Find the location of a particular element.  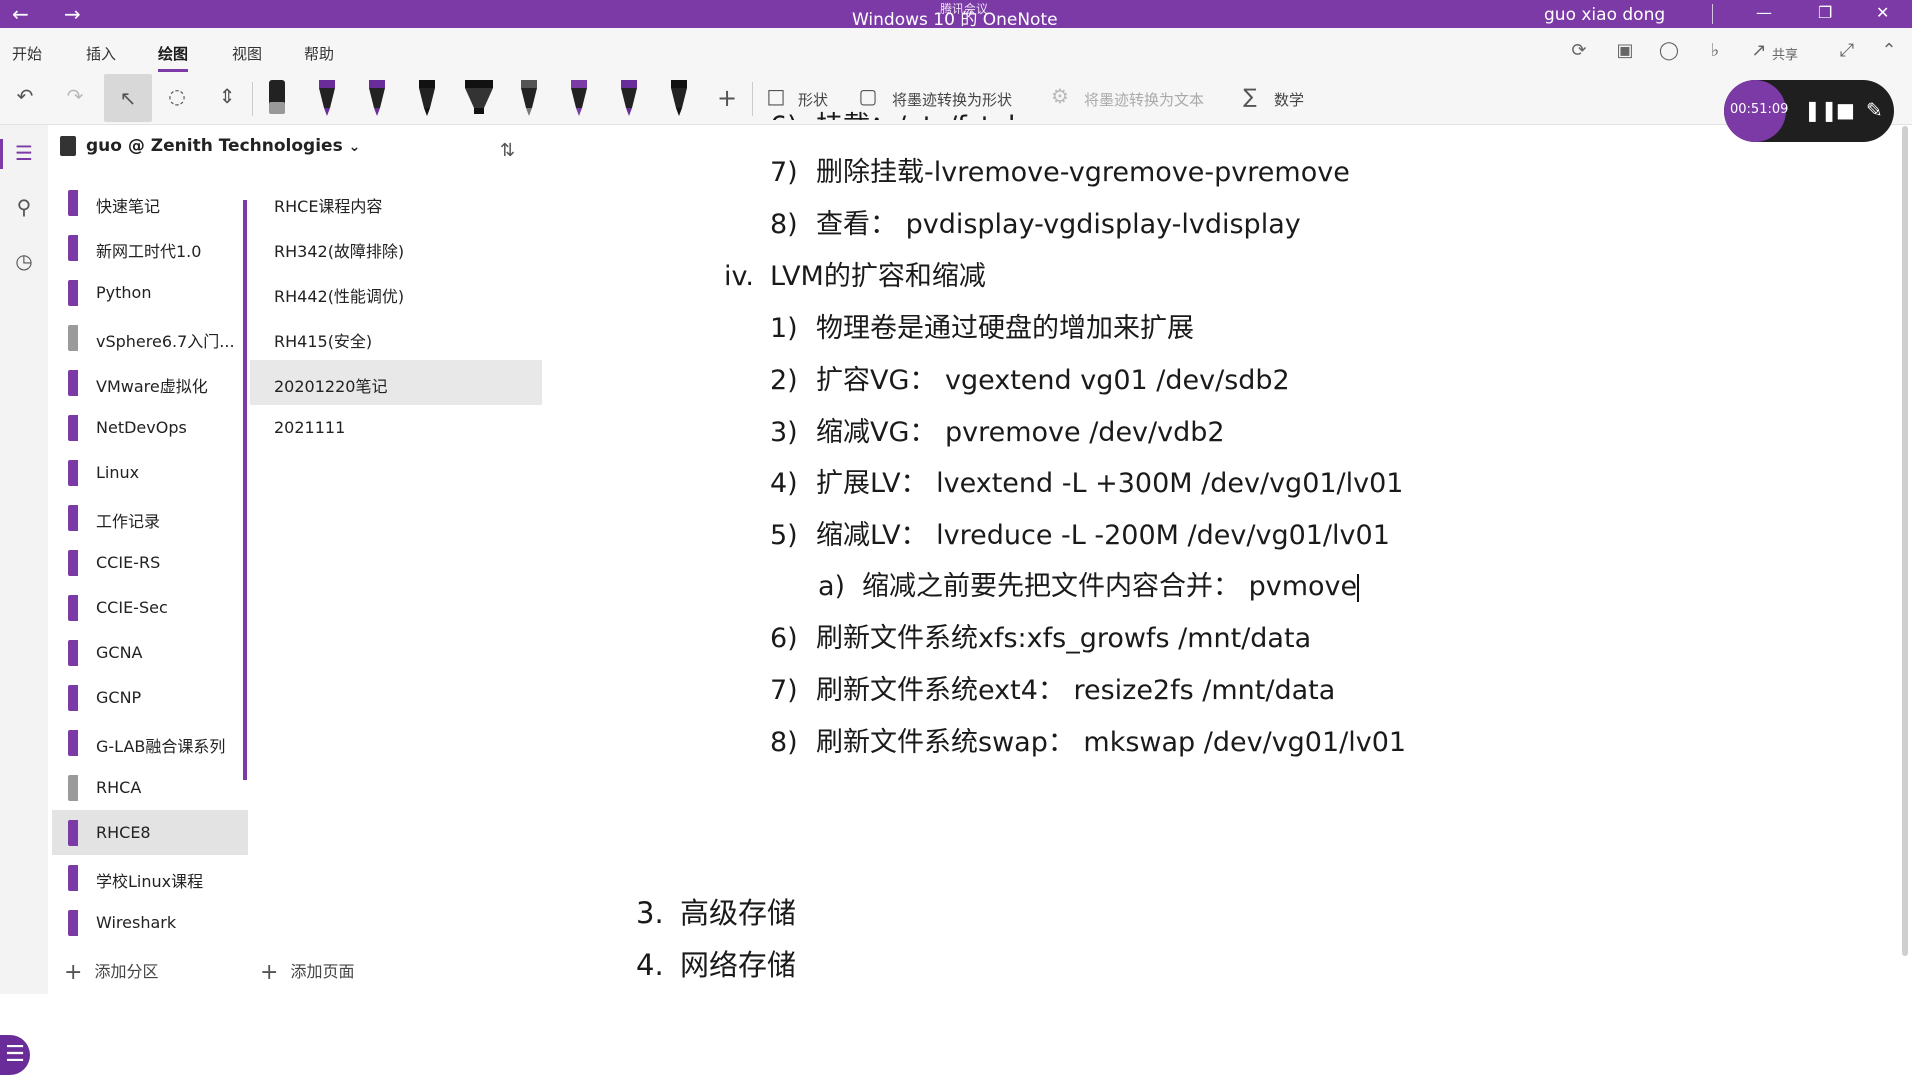

plus-icon: + is located at coordinates (269, 972).